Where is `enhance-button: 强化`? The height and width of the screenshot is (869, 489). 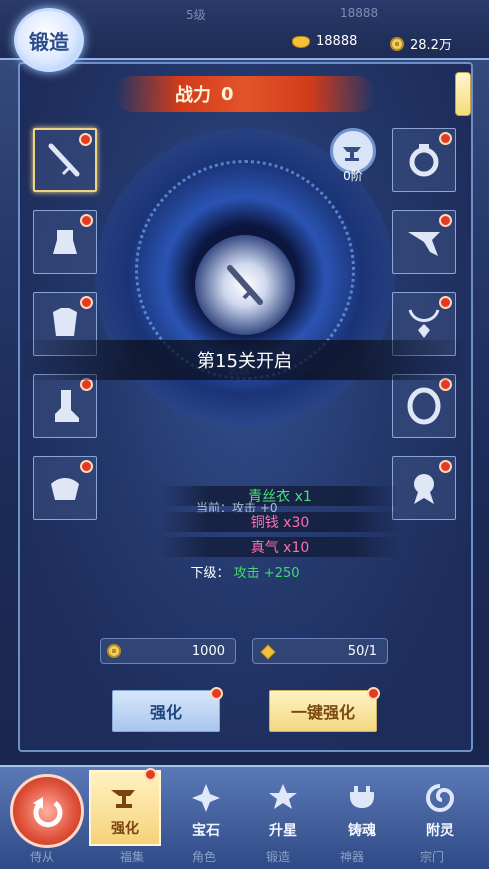 enhance-button: 强化 is located at coordinates (167, 709).